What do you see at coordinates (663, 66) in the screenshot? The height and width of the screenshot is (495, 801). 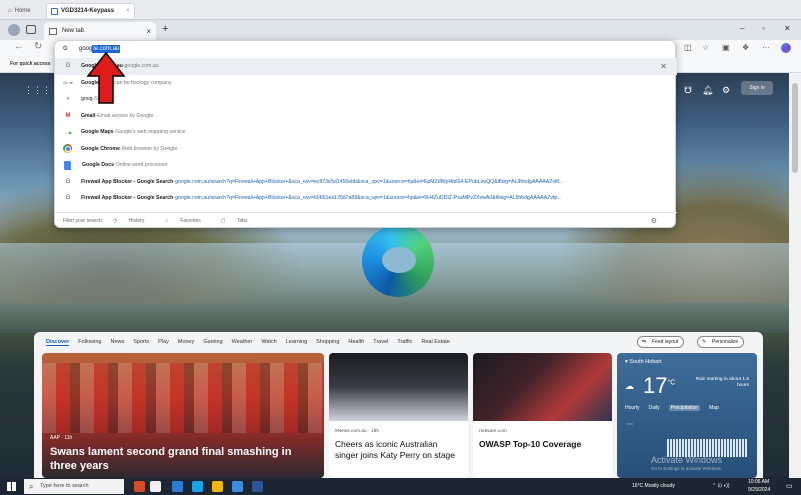 I see `remove-suggestion-icon: ✕` at bounding box center [663, 66].